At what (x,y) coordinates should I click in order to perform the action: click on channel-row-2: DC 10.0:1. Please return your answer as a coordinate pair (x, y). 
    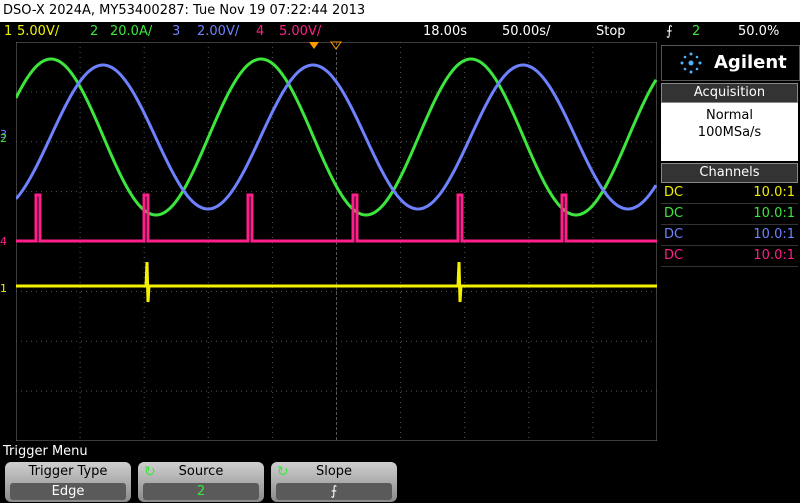
    Looking at the image, I should click on (729, 214).